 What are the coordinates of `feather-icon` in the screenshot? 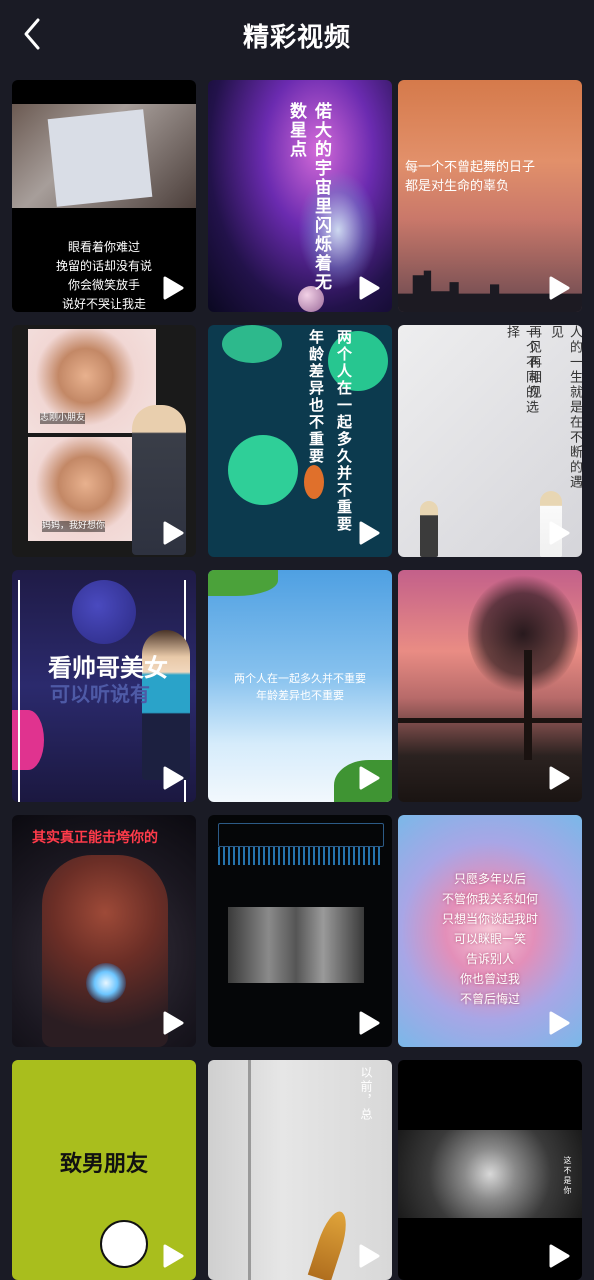 It's located at (330, 1244).